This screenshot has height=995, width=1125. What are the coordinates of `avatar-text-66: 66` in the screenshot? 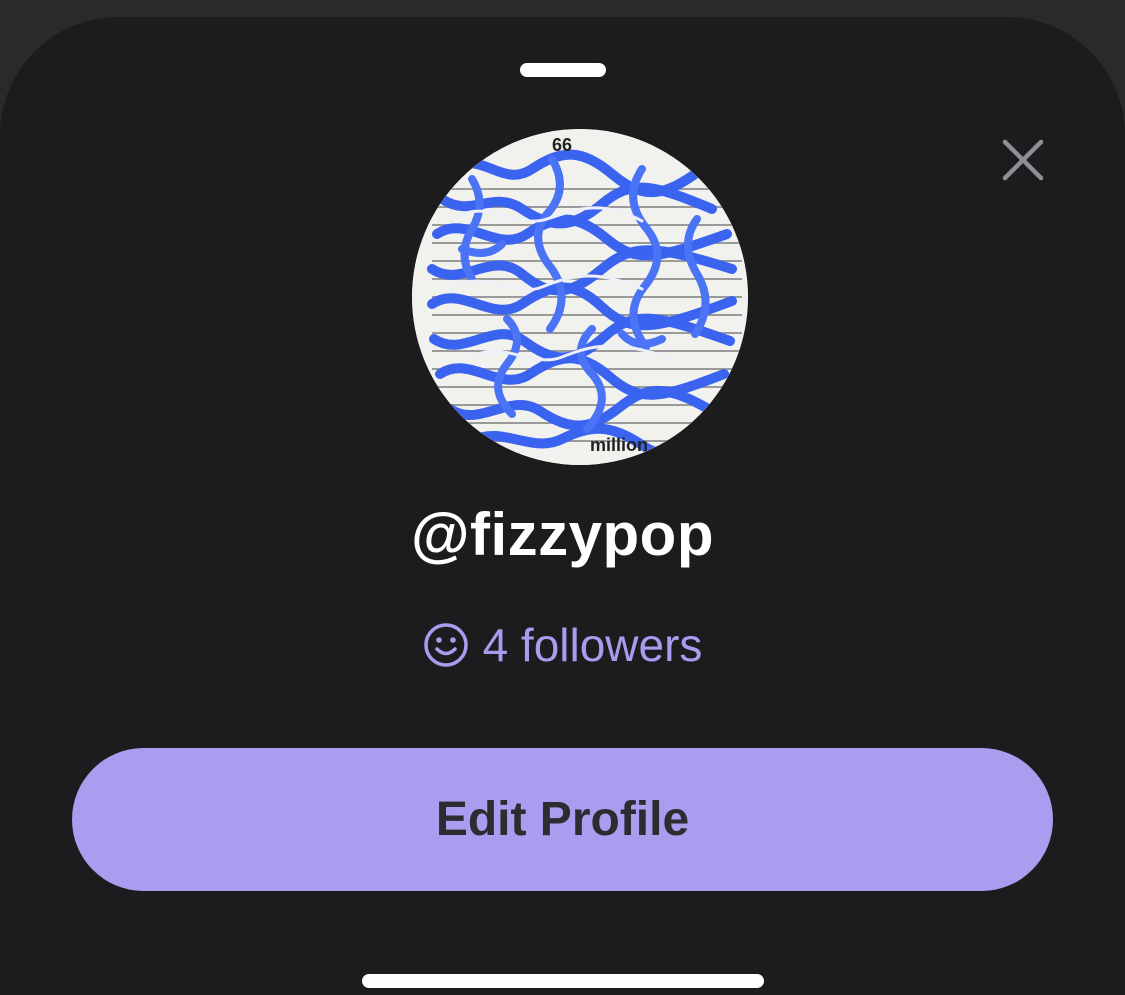 It's located at (562, 145).